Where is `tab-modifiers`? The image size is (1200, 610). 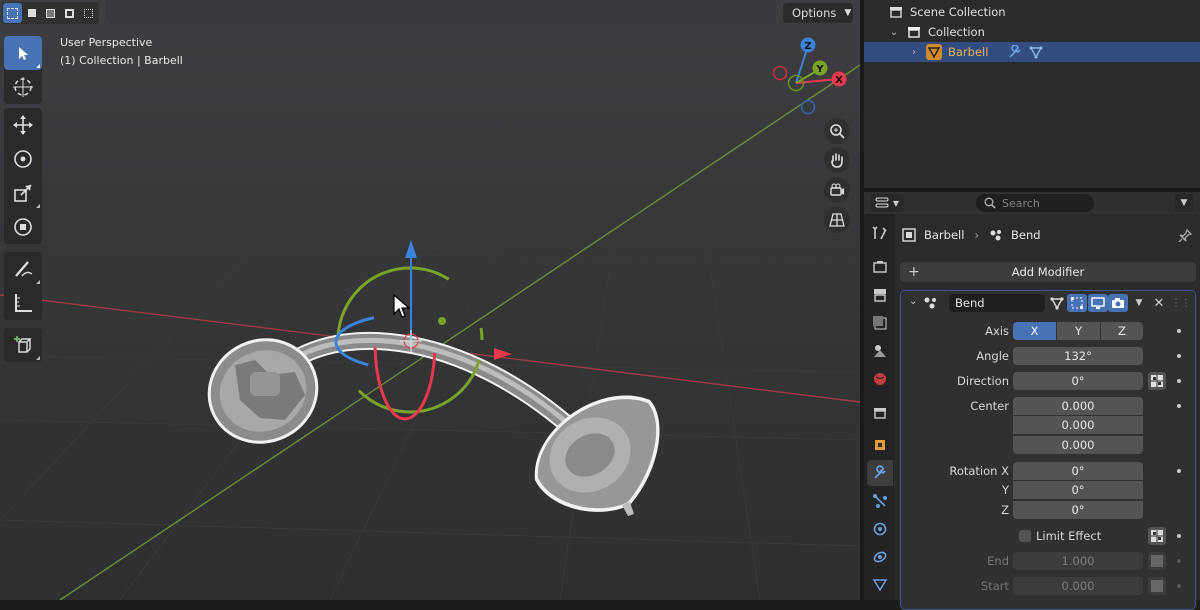 tab-modifiers is located at coordinates (880, 473).